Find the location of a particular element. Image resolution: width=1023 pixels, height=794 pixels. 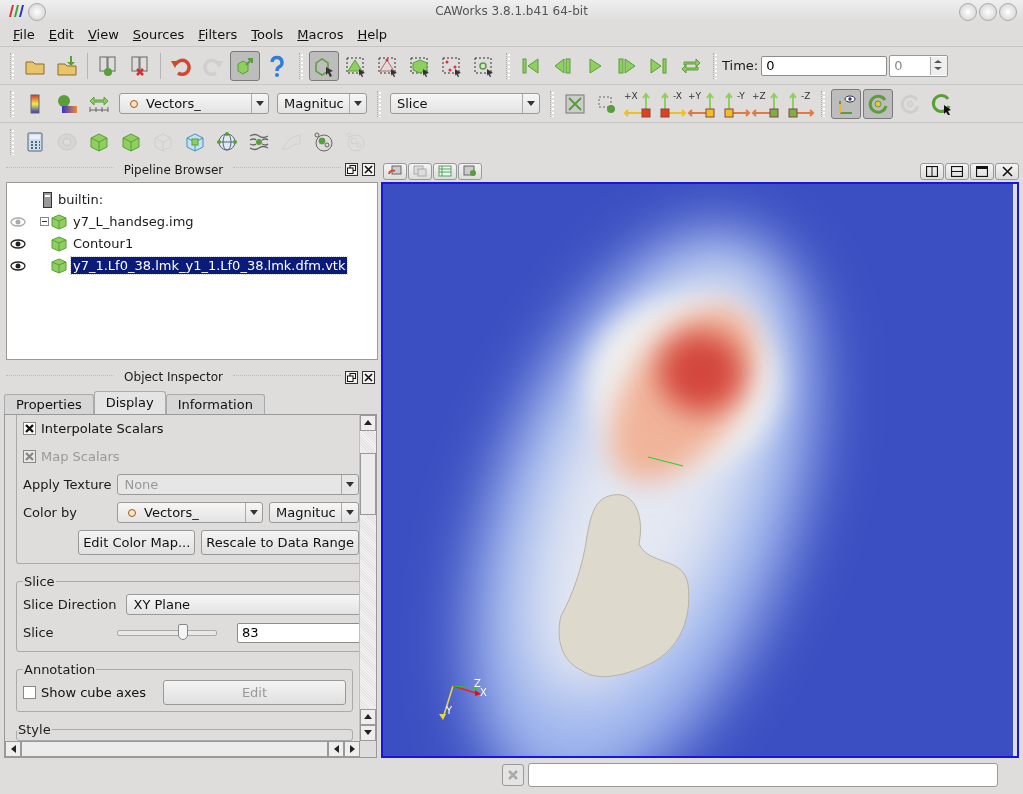

abort-button is located at coordinates (513, 775).